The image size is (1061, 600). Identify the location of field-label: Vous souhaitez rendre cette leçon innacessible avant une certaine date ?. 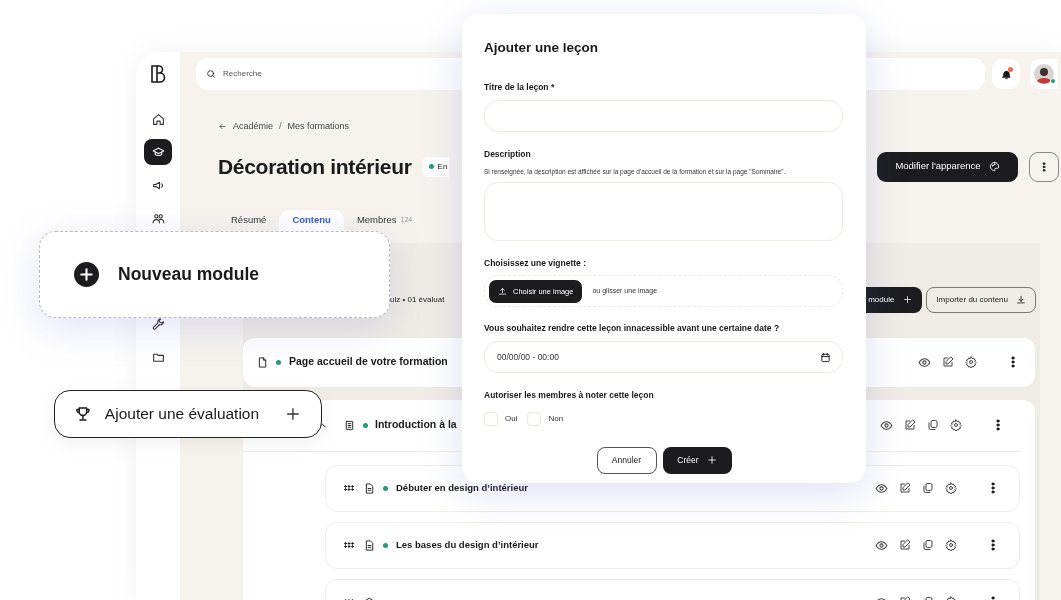
(632, 328).